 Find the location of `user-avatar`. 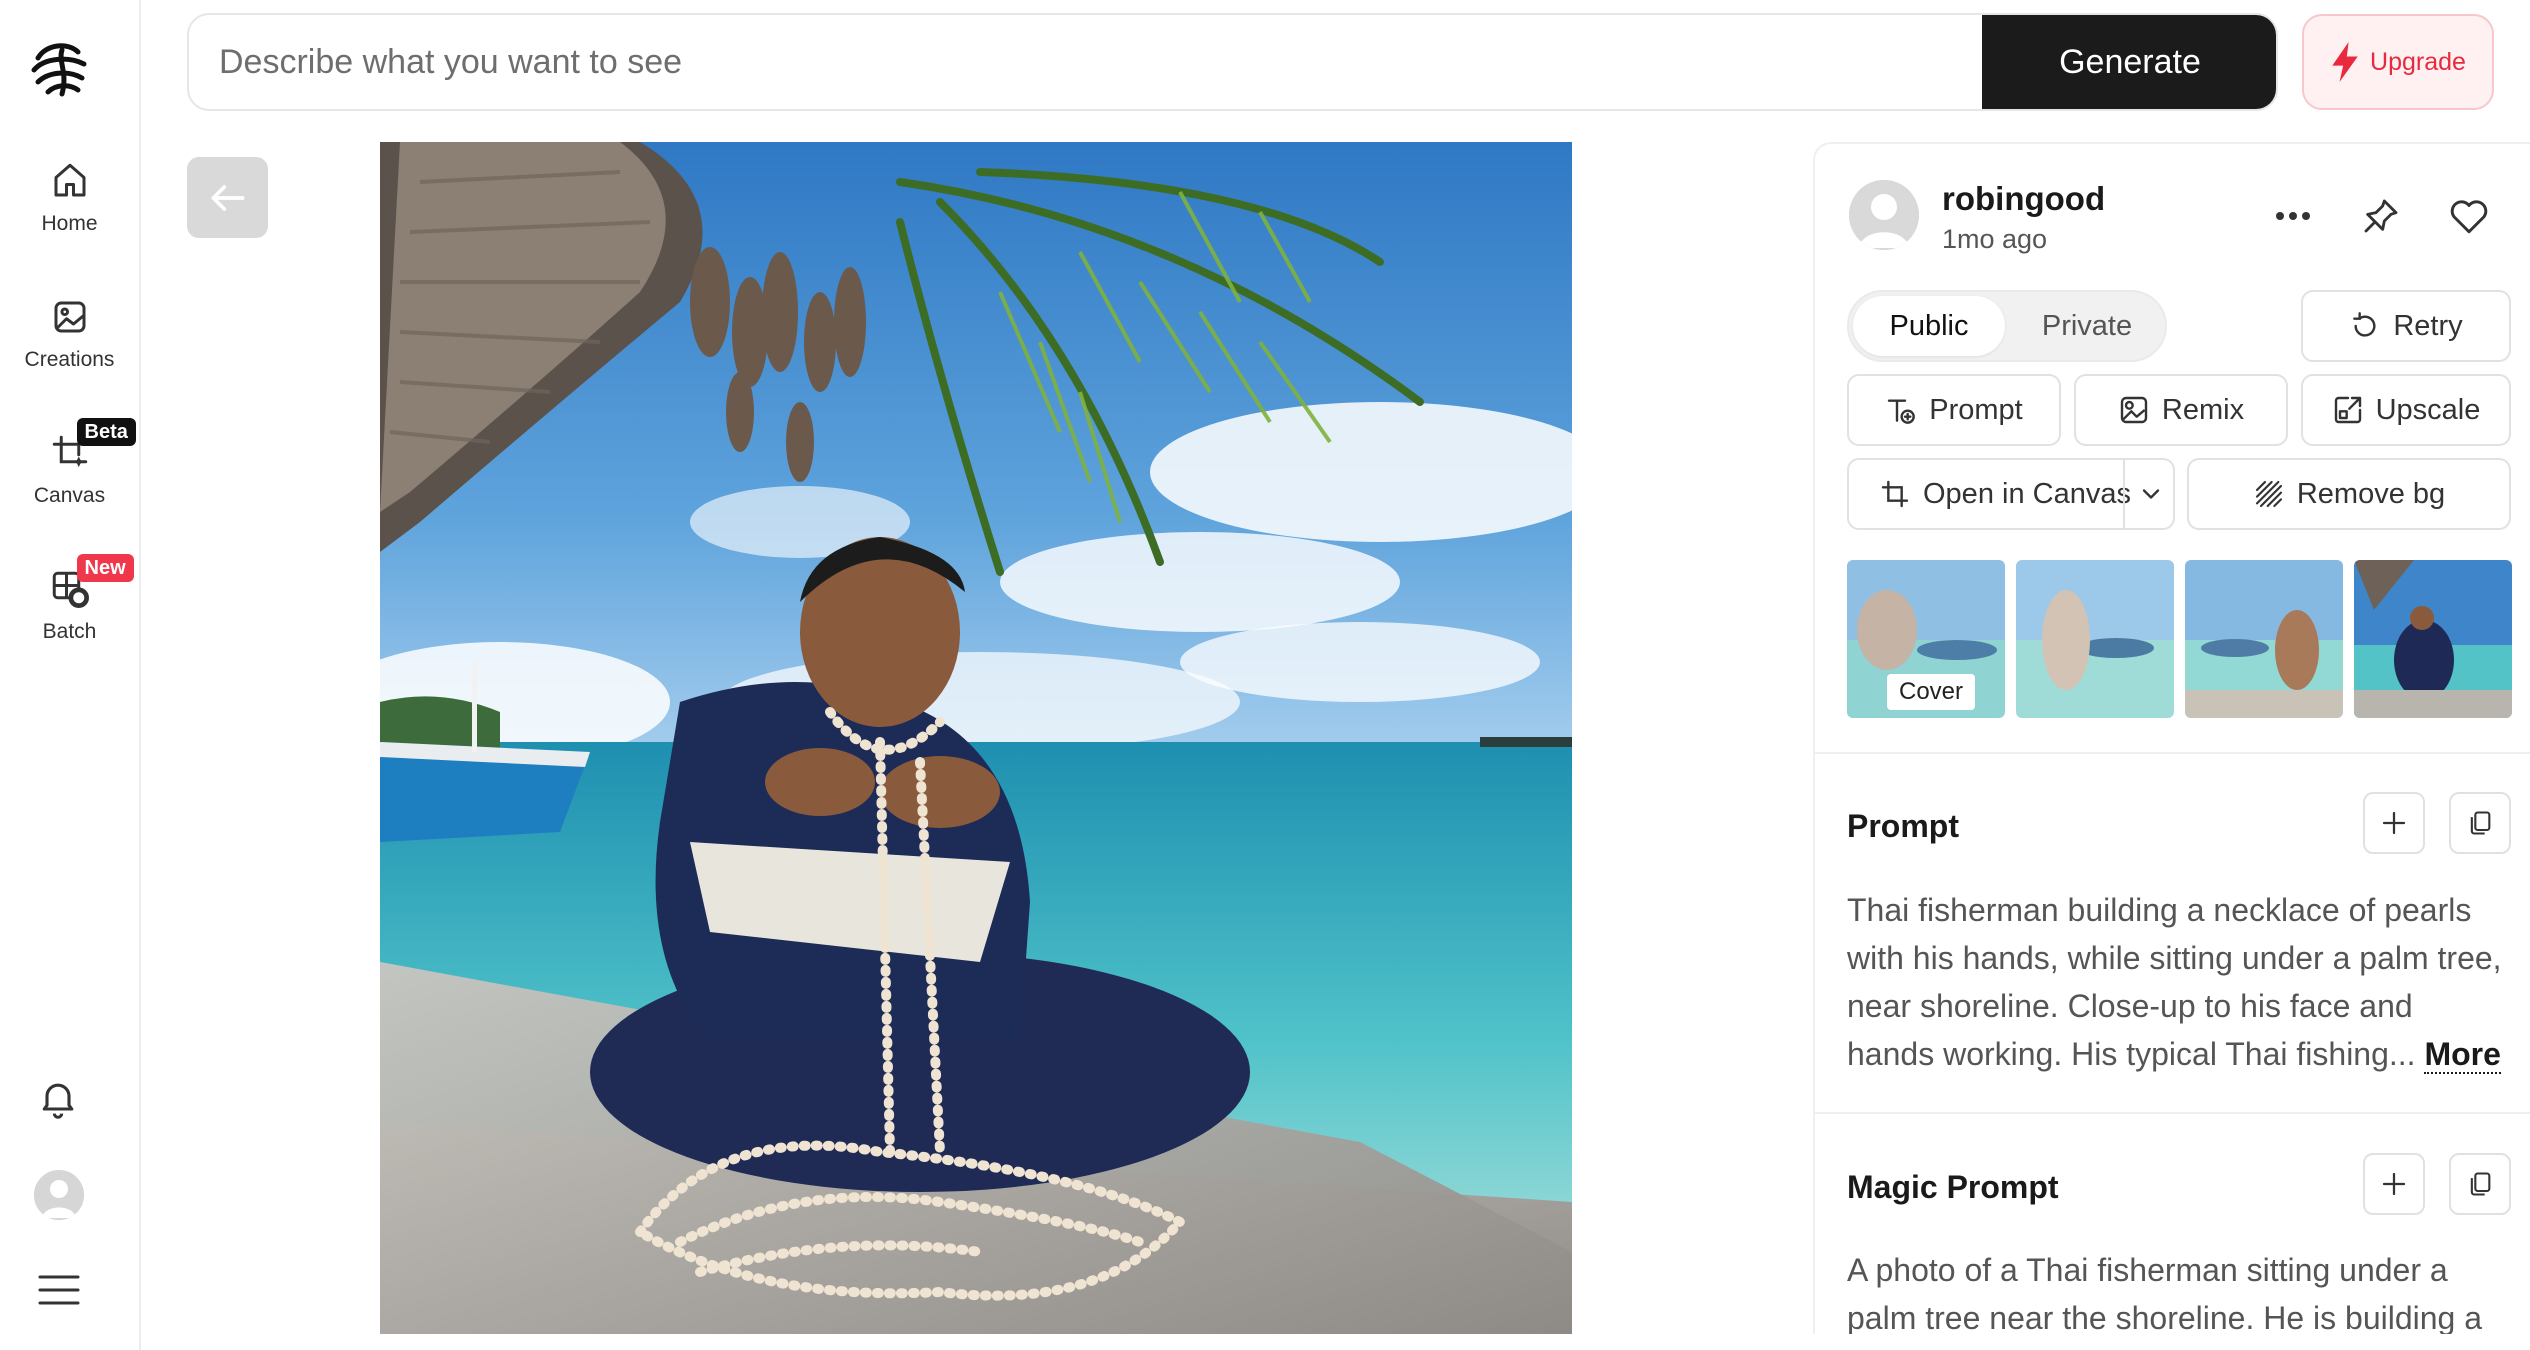

user-avatar is located at coordinates (1884, 215).